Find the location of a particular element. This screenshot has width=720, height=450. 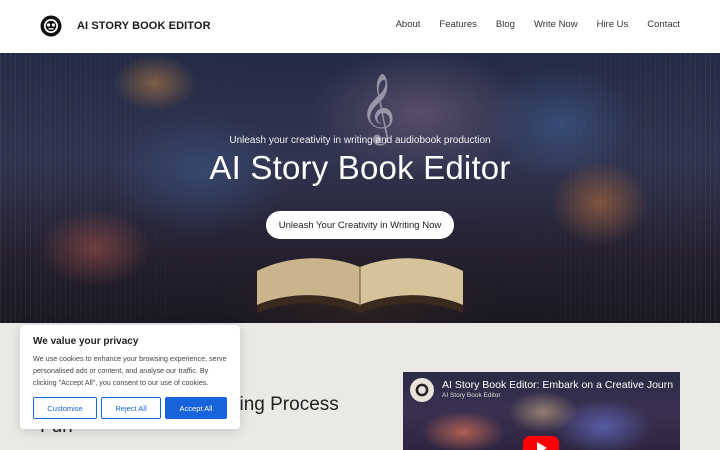

nav-features: Features is located at coordinates (458, 24).